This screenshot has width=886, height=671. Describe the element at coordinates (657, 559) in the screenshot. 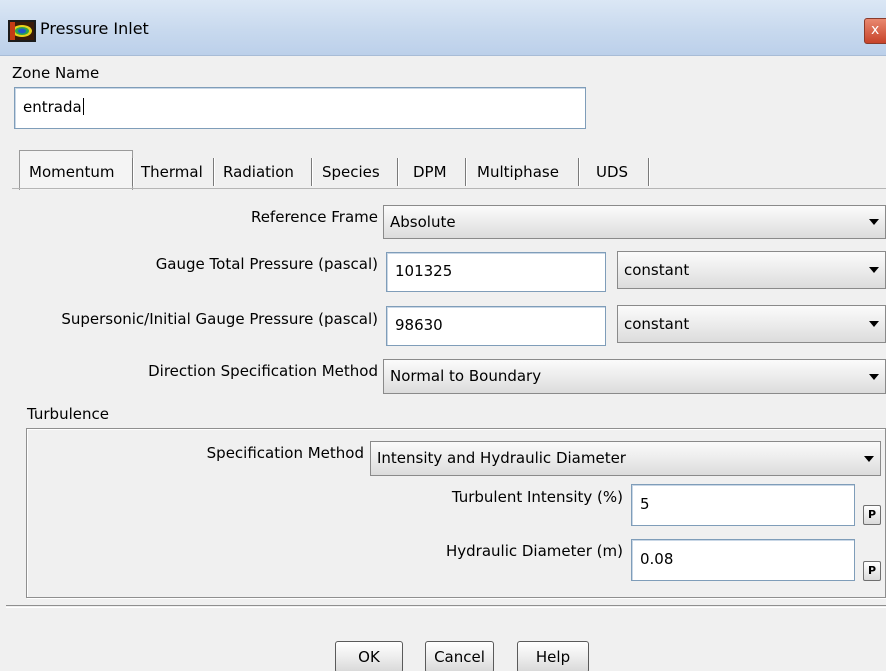

I see `hydraulic-diameter-value: 0.08` at that location.